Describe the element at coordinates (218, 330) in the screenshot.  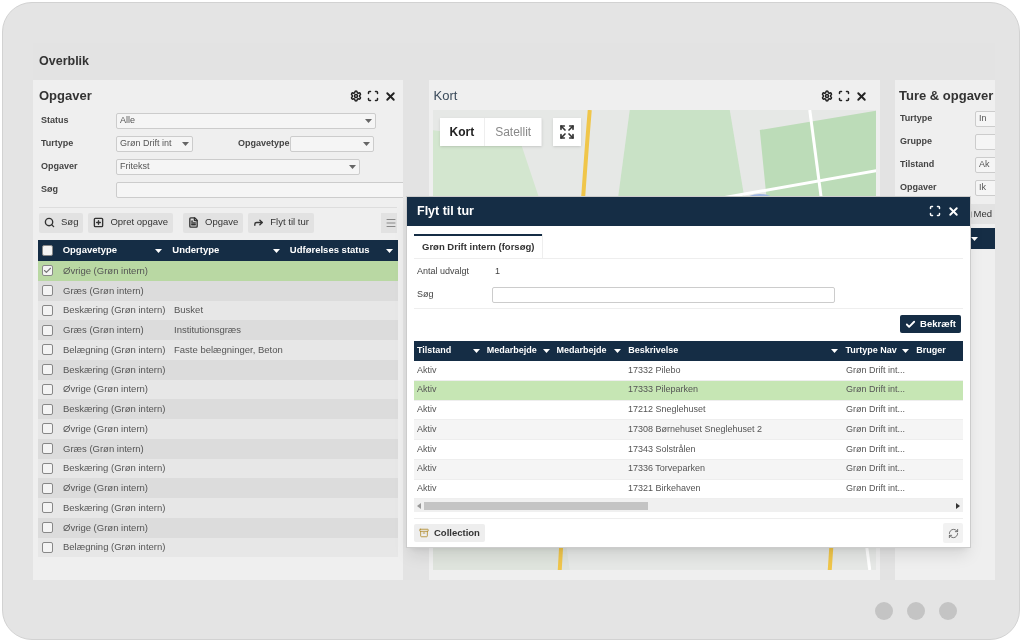
I see `table-row: Græs (Grøn intern) Institutionsgræs` at that location.